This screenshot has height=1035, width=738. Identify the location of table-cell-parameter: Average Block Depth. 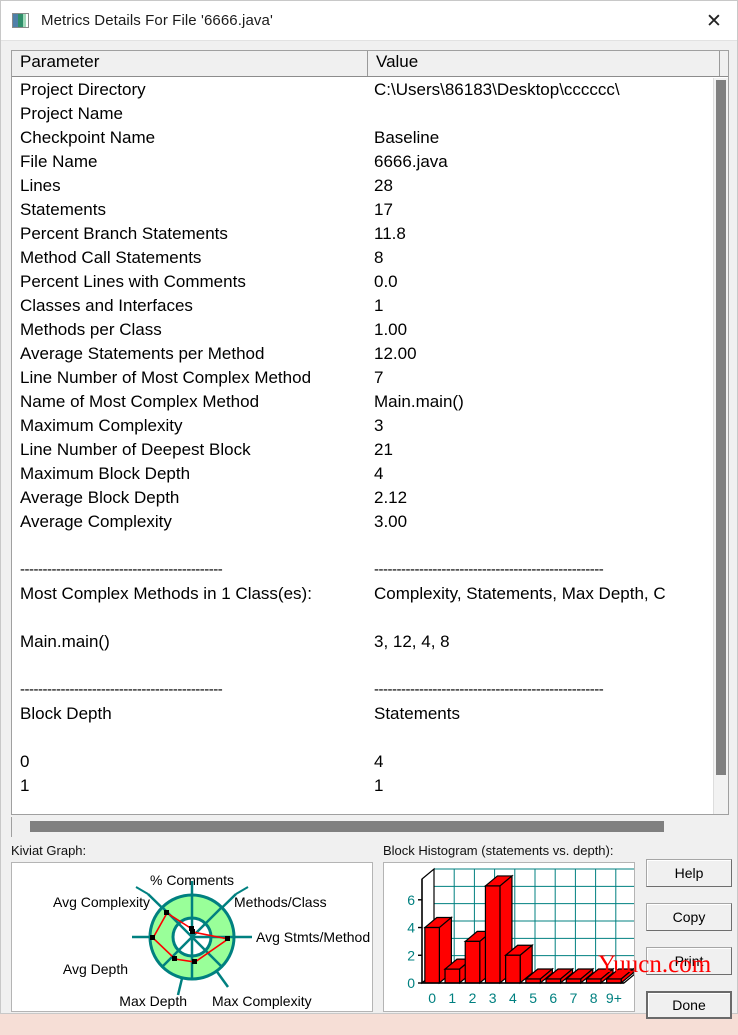
(100, 497).